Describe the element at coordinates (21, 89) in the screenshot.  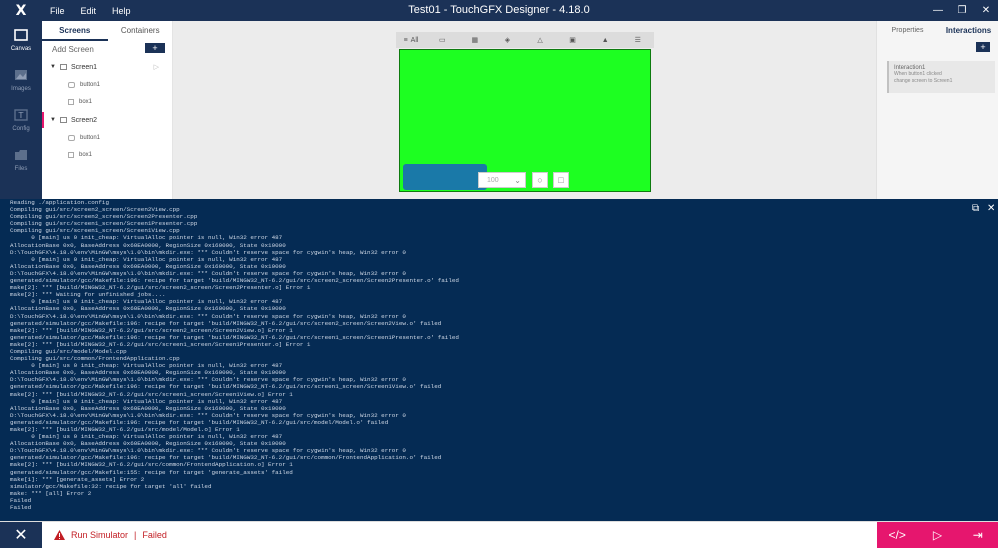
I see `rail-images-label: Images` at that location.